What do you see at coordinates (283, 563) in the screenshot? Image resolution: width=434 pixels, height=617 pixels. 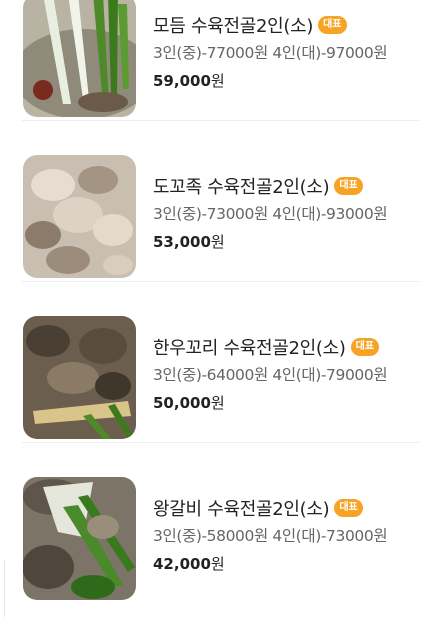 I see `menu-price: 42,000원` at bounding box center [283, 563].